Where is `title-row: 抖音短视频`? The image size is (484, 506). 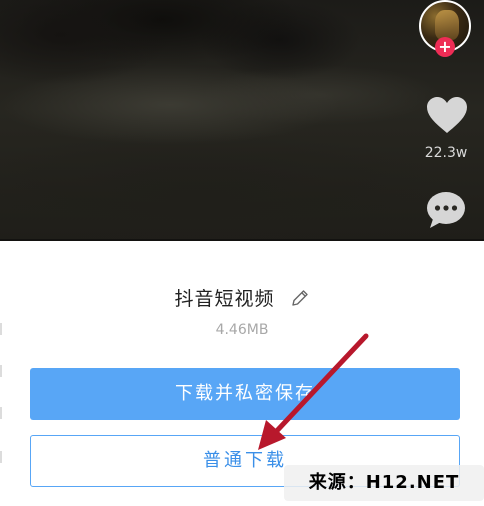 title-row: 抖音短视频 is located at coordinates (242, 297).